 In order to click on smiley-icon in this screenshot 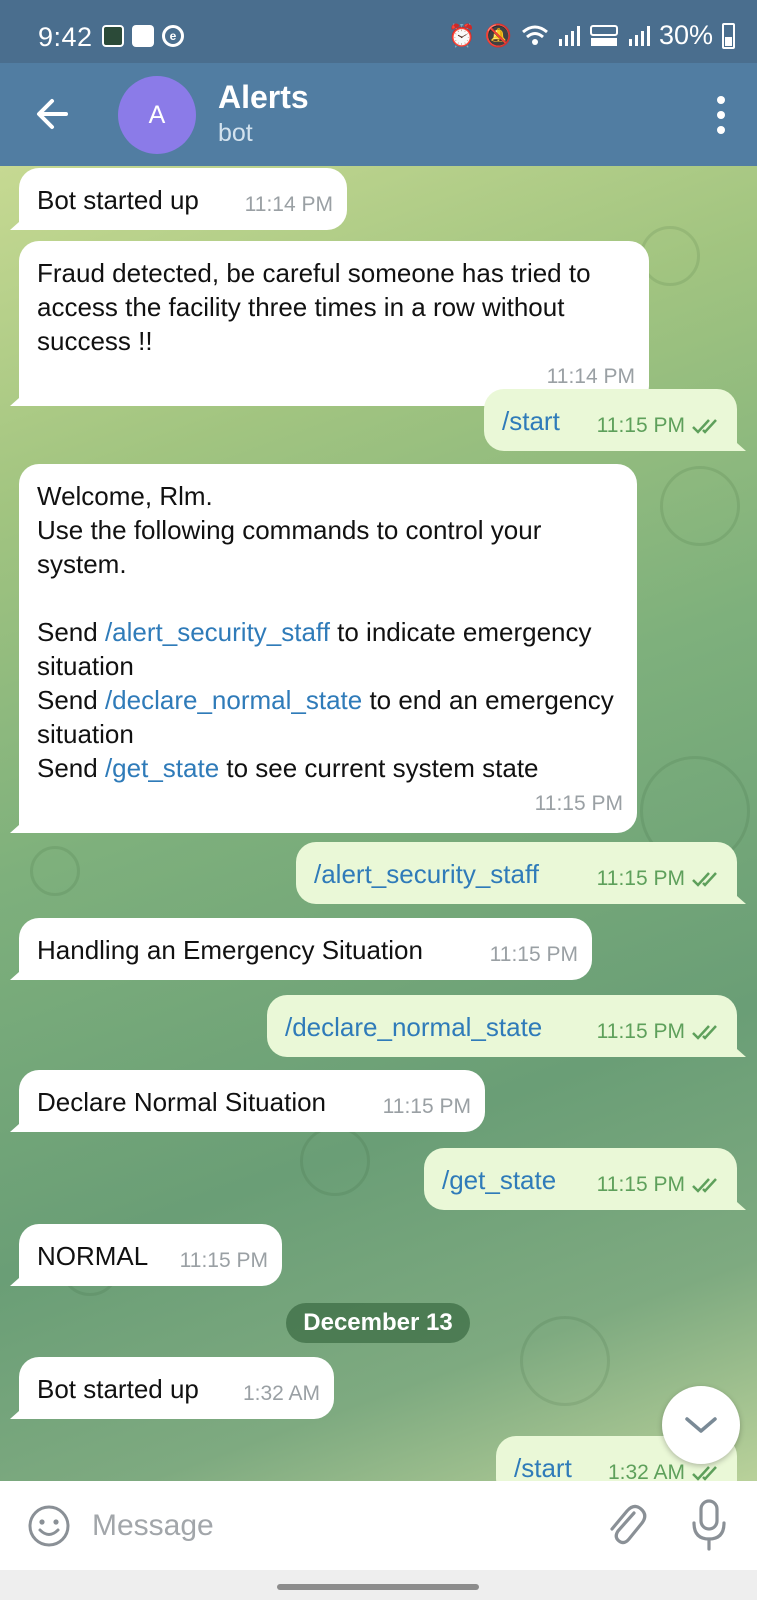, I will do `click(49, 1526)`.